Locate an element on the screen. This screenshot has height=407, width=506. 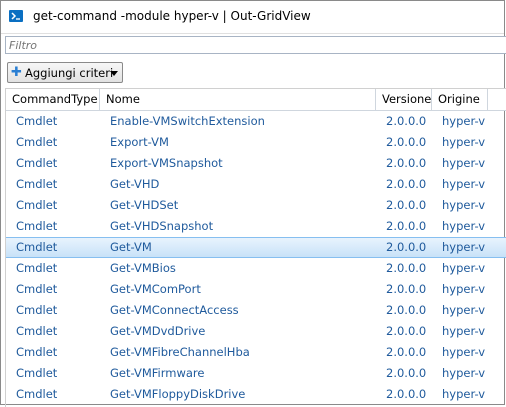
cell-nome: Export-VM is located at coordinates (139, 142).